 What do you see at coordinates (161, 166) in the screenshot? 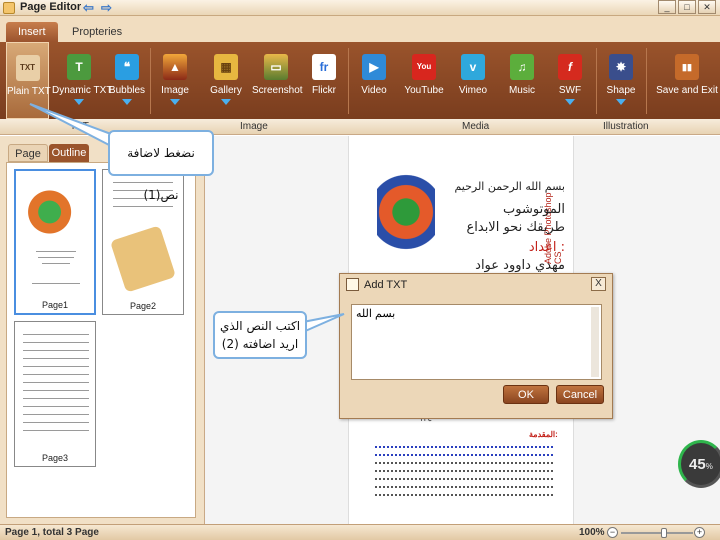
I see `annotation-callout-1: نضغط لاضافة نص(1)` at bounding box center [161, 166].